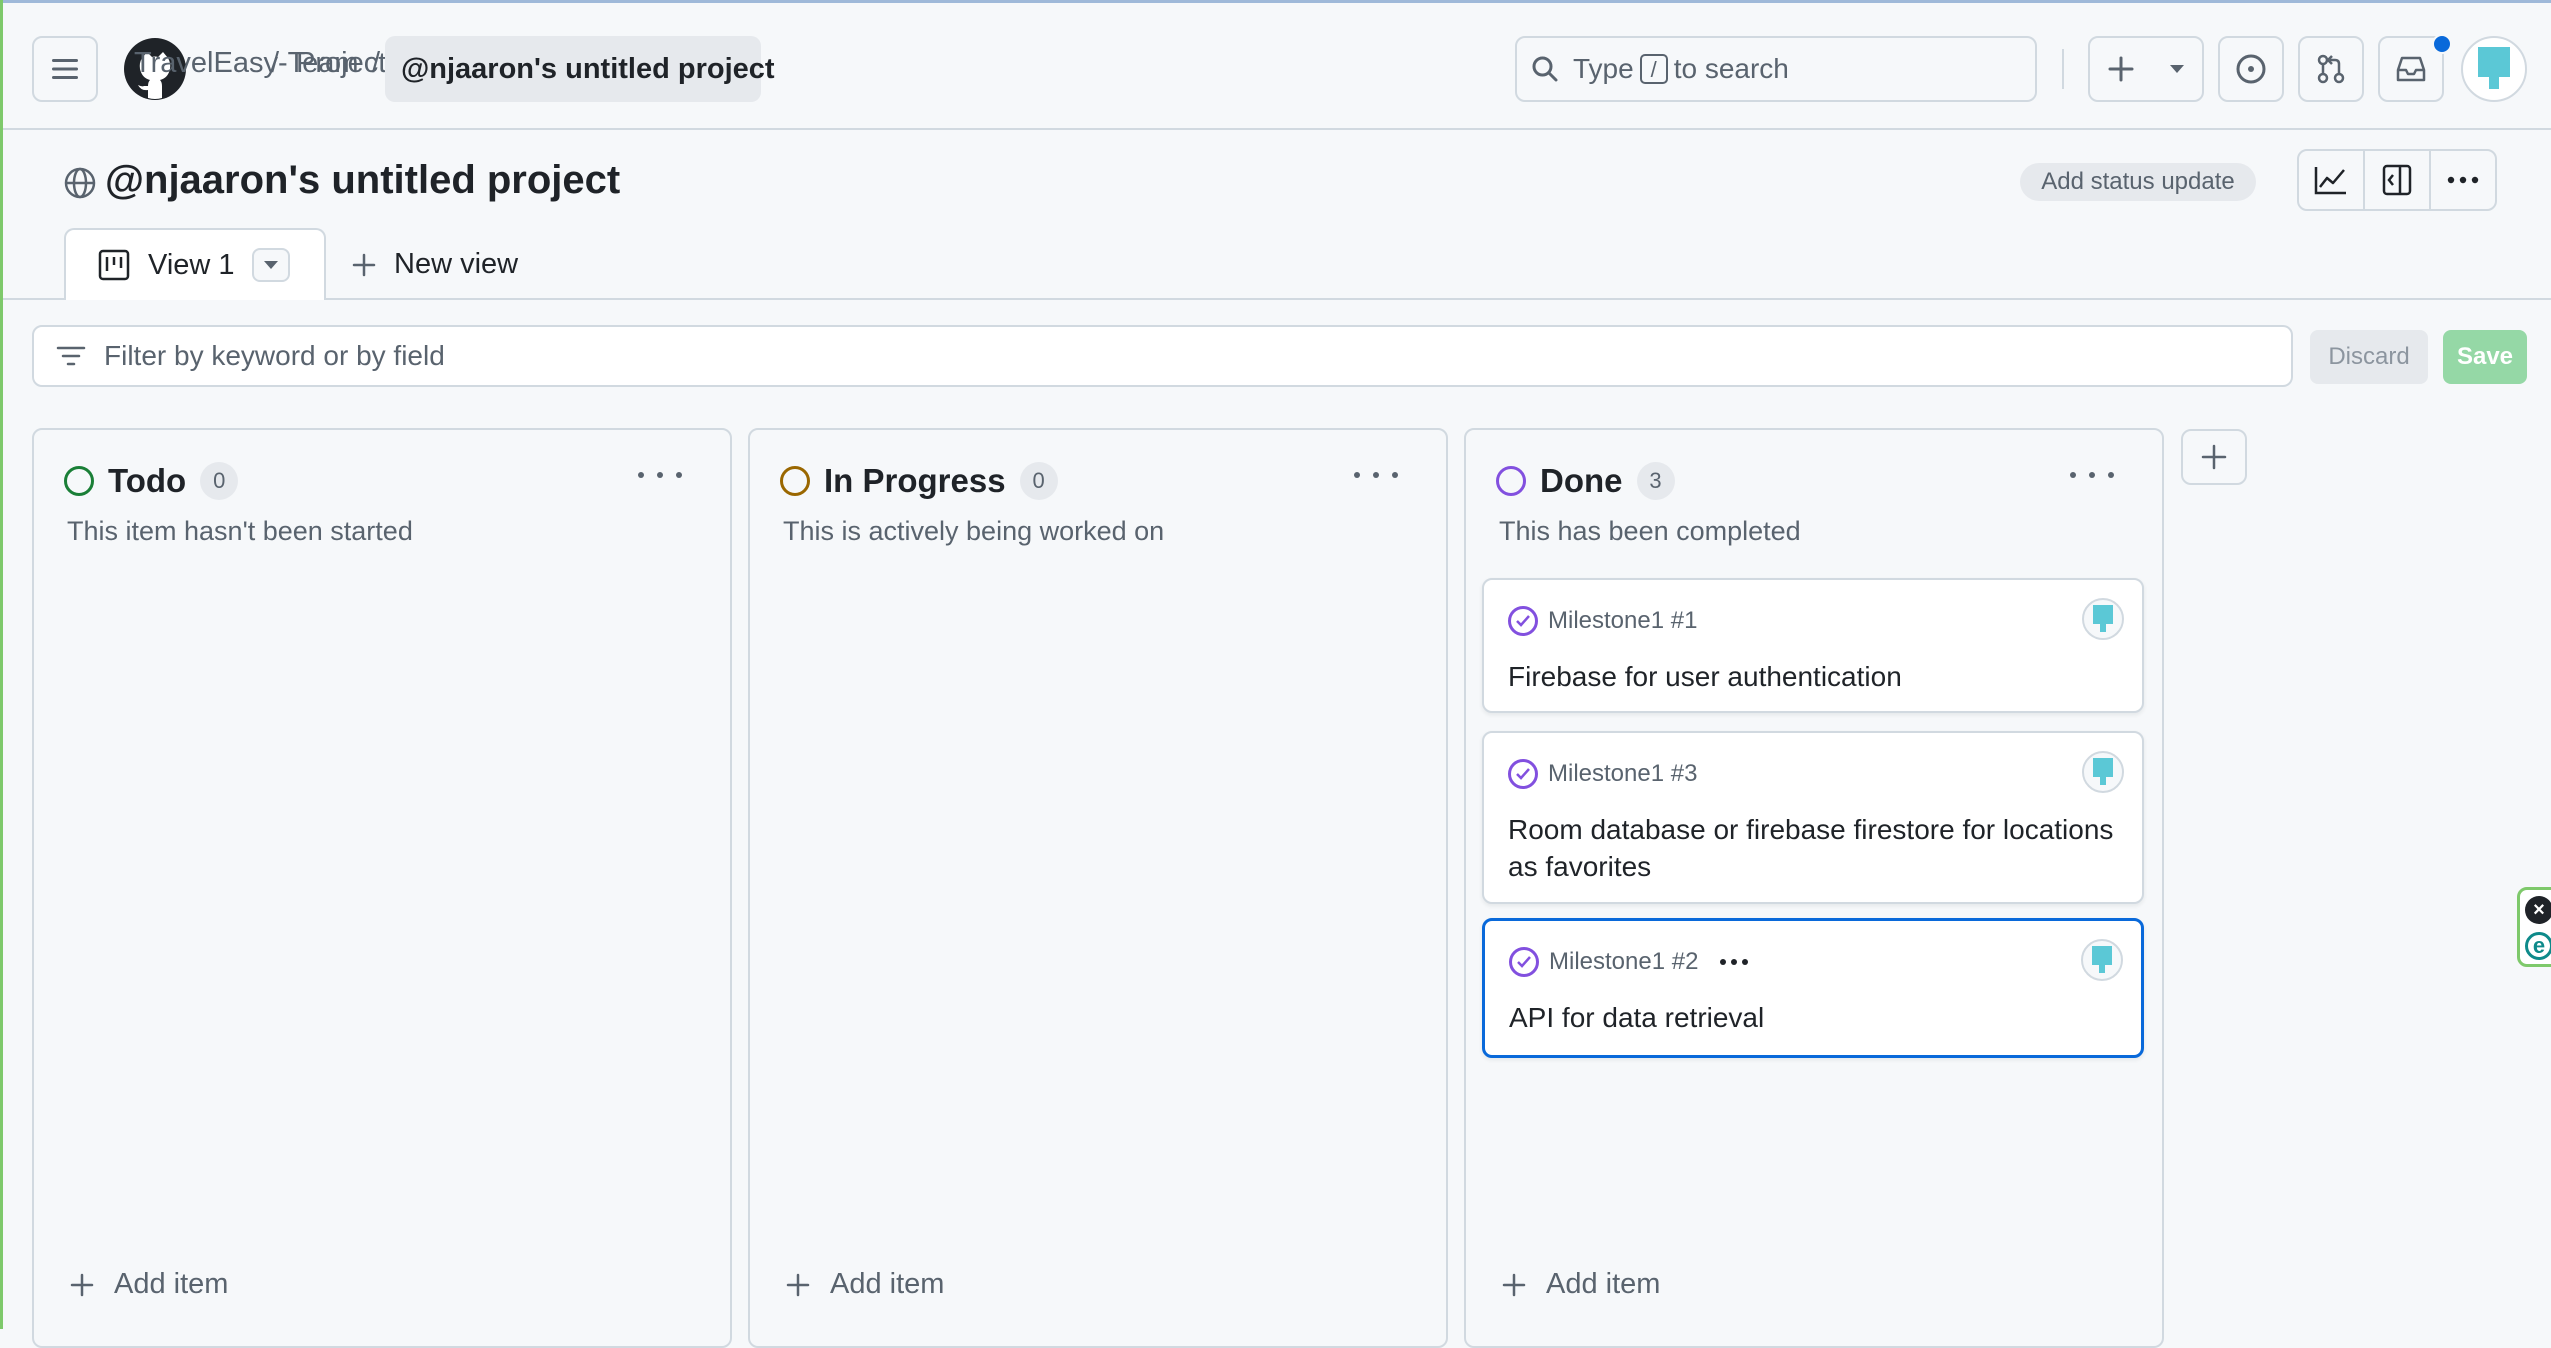 This screenshot has height=1348, width=2551. What do you see at coordinates (2485, 357) in the screenshot?
I see `save-button: Save` at bounding box center [2485, 357].